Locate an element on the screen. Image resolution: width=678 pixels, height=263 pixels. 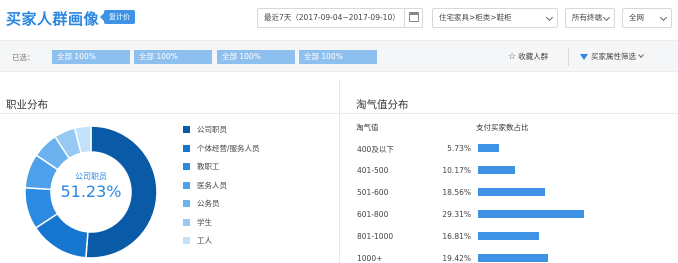
pct-label: 29.31% is located at coordinates (456, 214).